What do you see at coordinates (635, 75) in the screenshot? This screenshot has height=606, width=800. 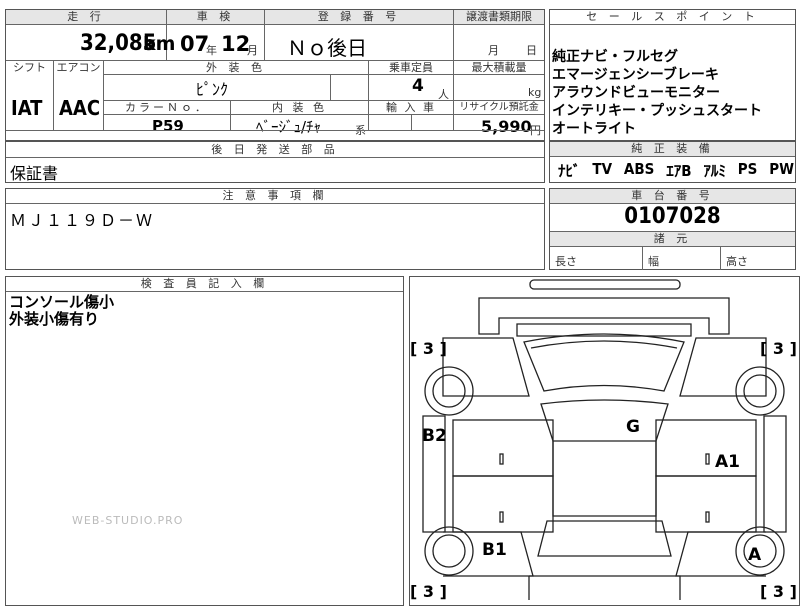 I see `sales-point-item: エマージェンシーブレーキ` at bounding box center [635, 75].